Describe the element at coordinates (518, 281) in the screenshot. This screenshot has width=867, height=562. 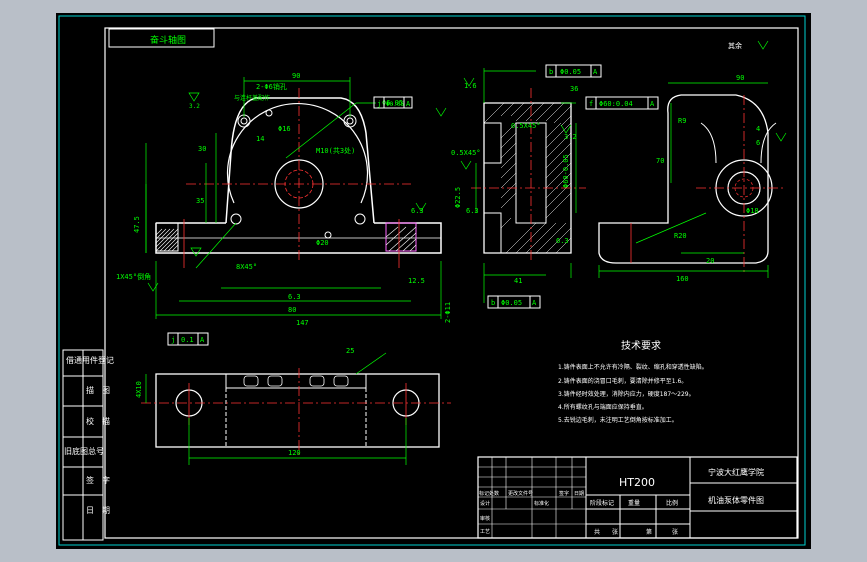
I see `dim-side-41: 41` at that location.